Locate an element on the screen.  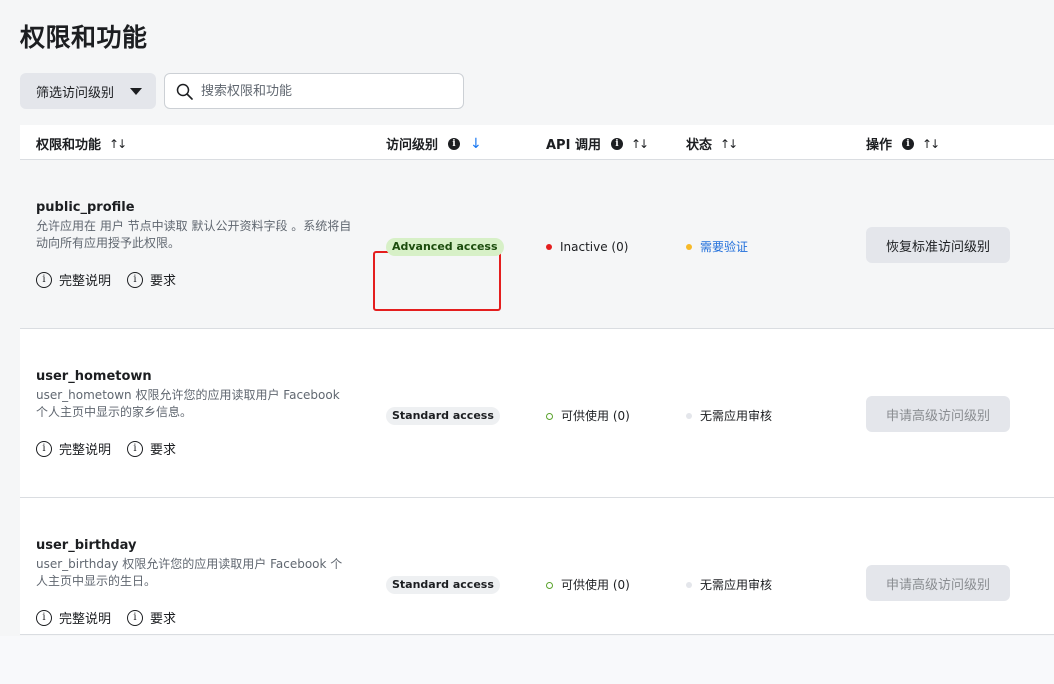
col-header-access-label: 访问级别 is located at coordinates (412, 145).